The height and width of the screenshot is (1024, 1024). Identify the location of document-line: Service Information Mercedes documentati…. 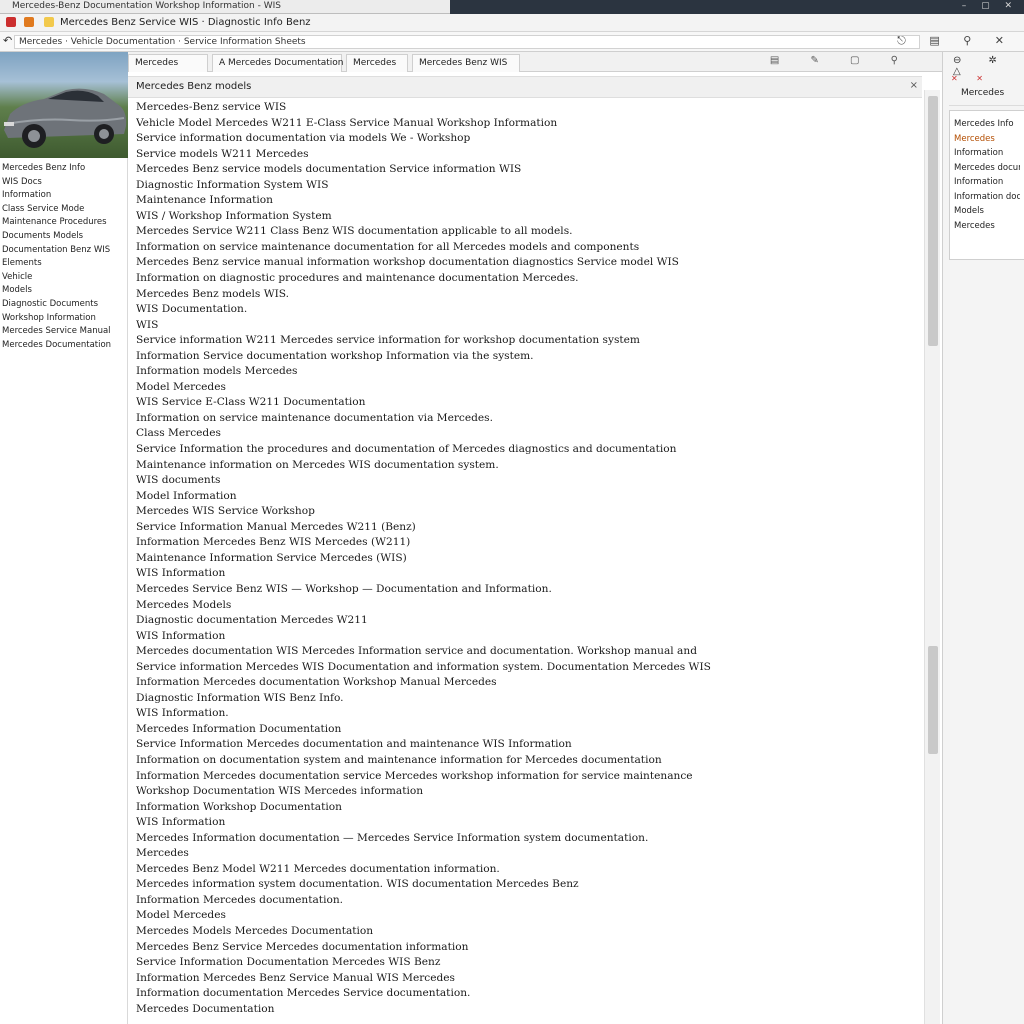
(354, 744).